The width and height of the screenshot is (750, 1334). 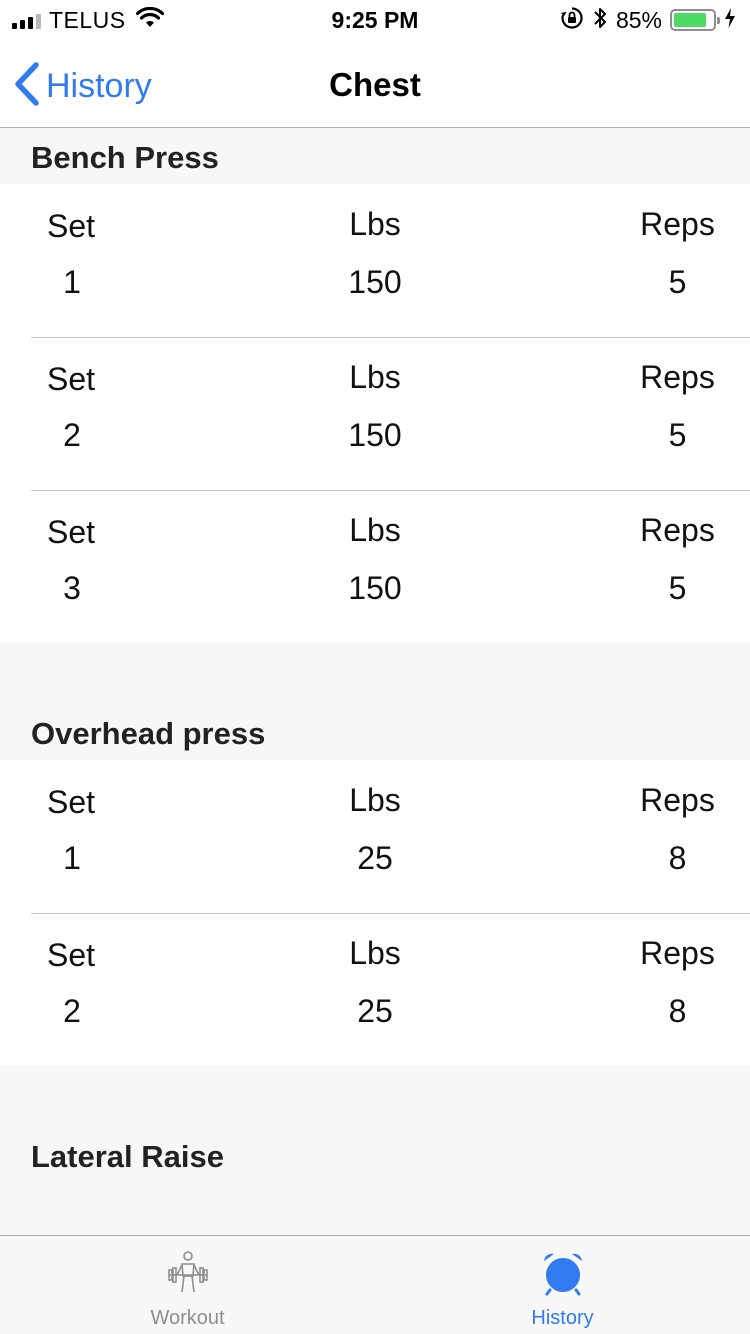 I want to click on tab-history: History, so click(x=562, y=1285).